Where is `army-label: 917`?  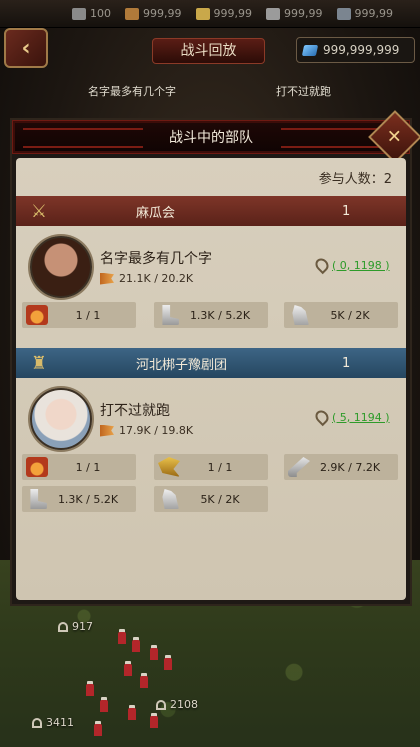 army-label: 917 is located at coordinates (75, 626).